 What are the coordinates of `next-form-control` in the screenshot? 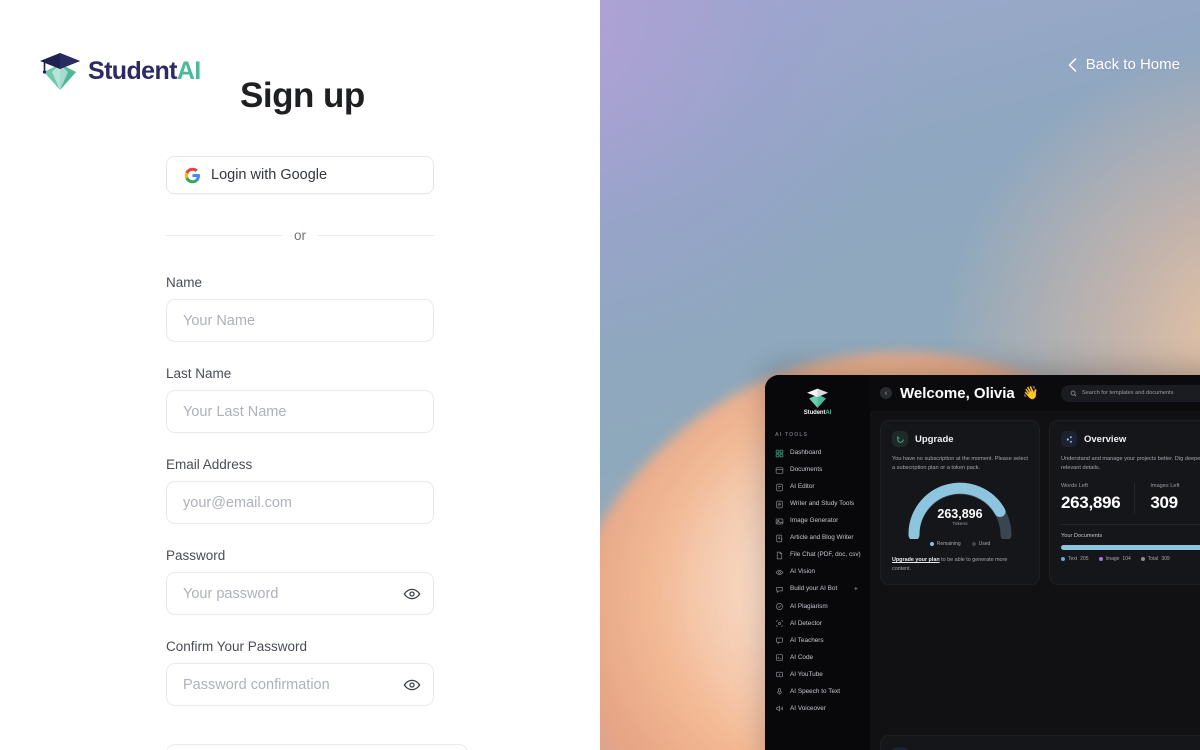 It's located at (317, 747).